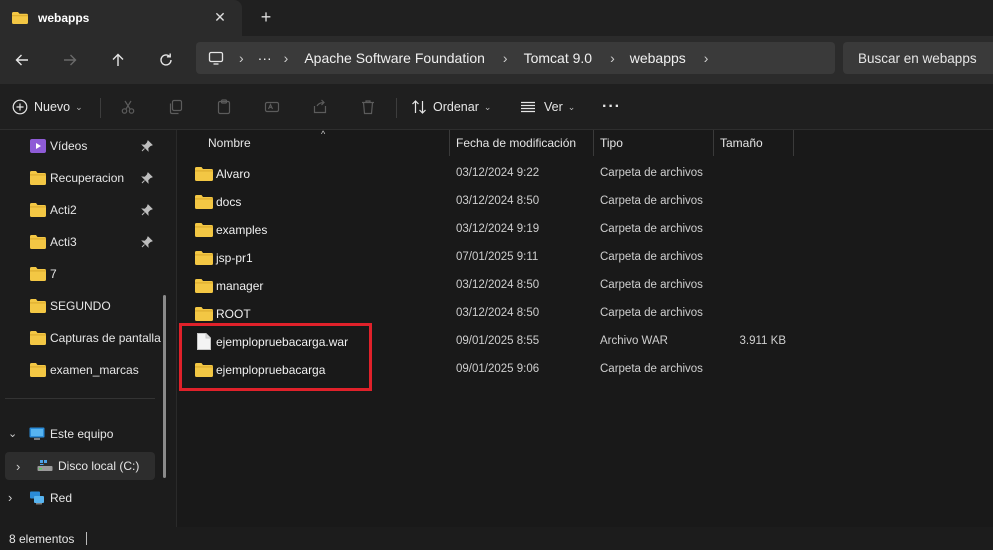  I want to click on sidebar-item-label: SEGUNDO, so click(80, 306).